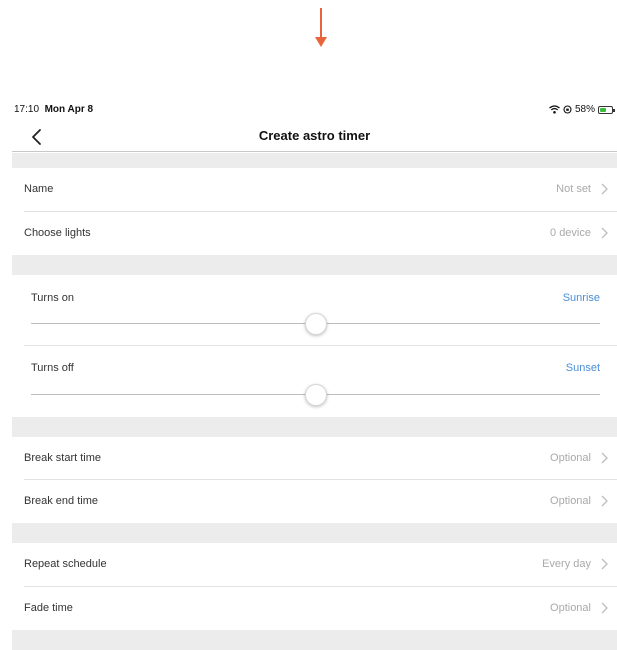 The height and width of the screenshot is (650, 617). Describe the element at coordinates (63, 458) in the screenshot. I see `break-start-time-label: Break start time` at that location.